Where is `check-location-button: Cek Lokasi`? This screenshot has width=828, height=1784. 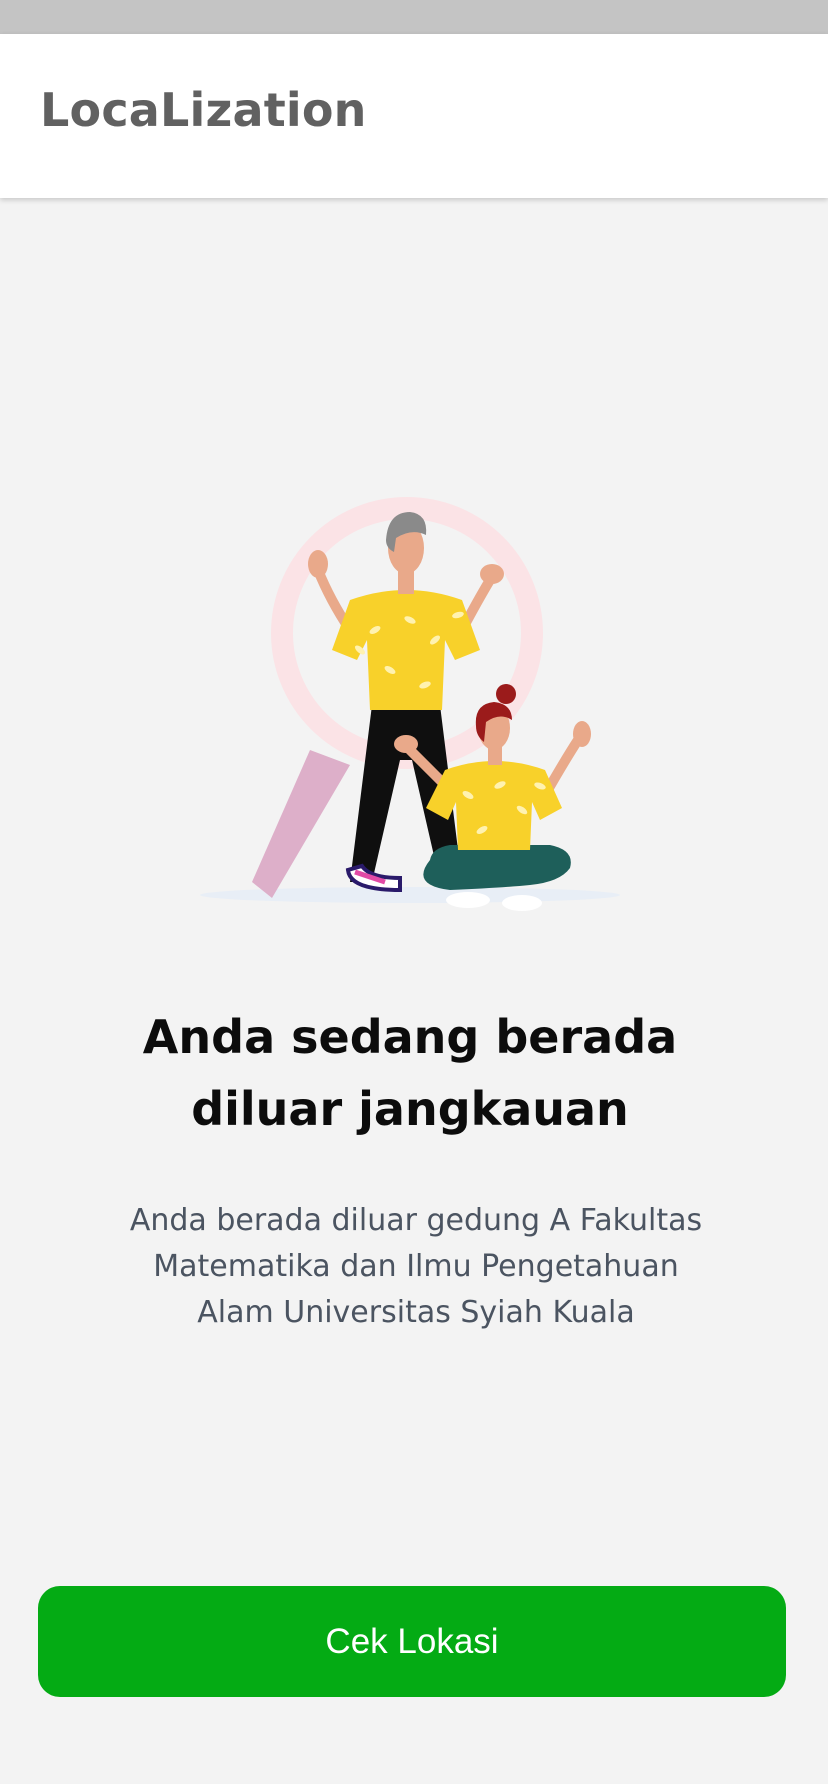
check-location-button: Cek Lokasi is located at coordinates (412, 1641).